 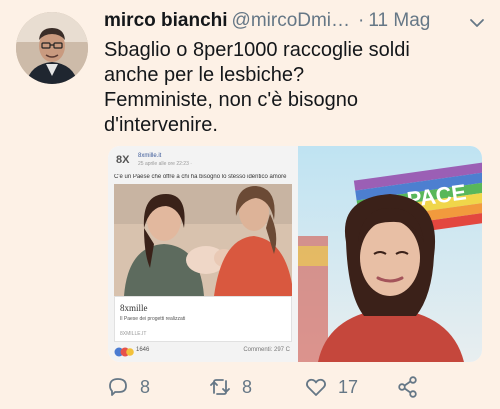 I want to click on avatar-image, so click(x=52, y=48).